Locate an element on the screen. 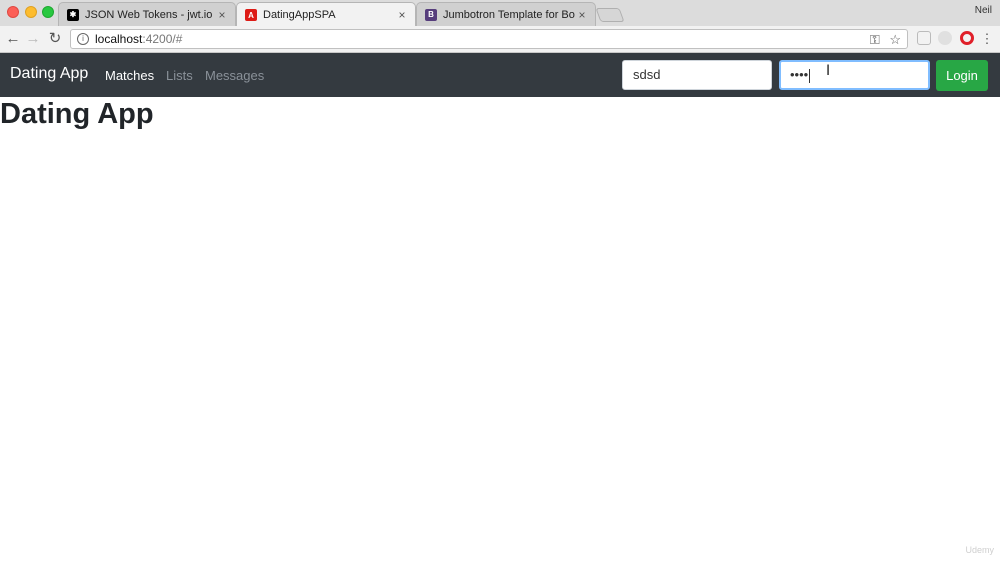 This screenshot has height=561, width=1000. browser-toolbar: ← → ↻ i localhost:4200/# ⚿ ☆ ⋮ is located at coordinates (500, 39).